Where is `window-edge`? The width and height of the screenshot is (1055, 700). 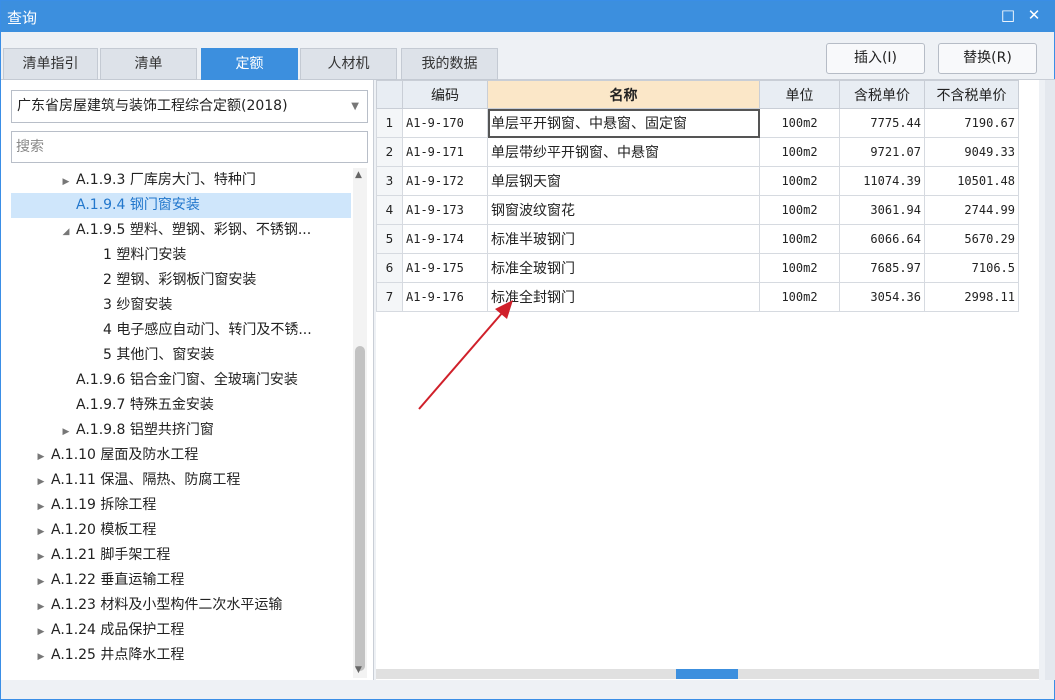 window-edge is located at coordinates (1050, 380).